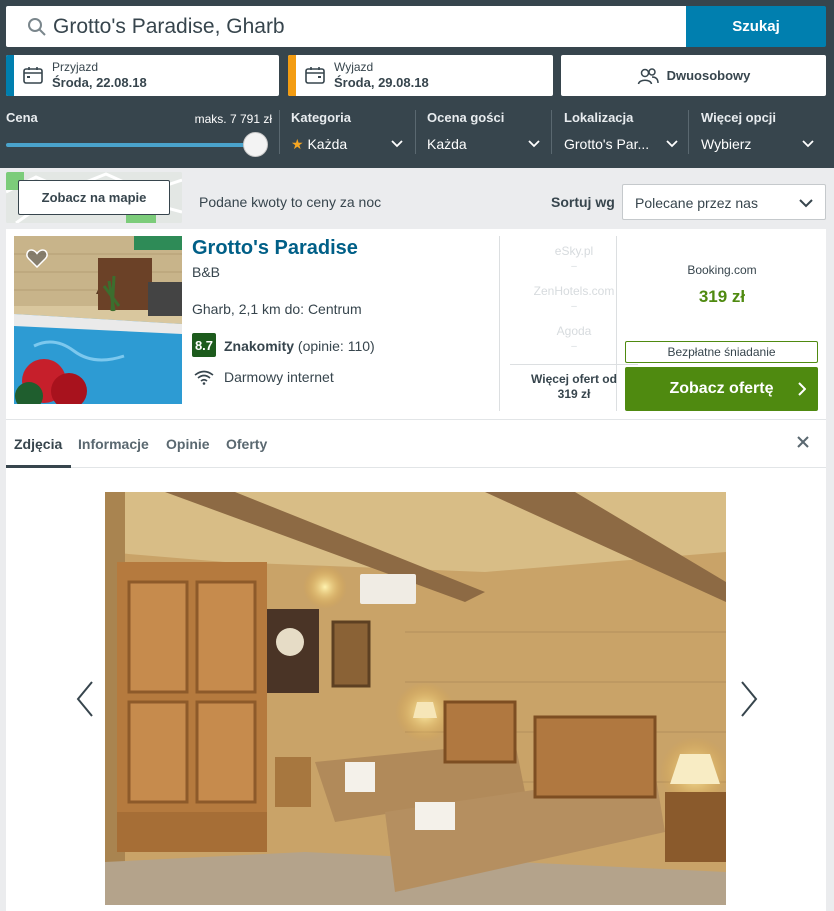  What do you see at coordinates (290, 202) in the screenshot?
I see `price-note: Podane kwoty to ceny za noc` at bounding box center [290, 202].